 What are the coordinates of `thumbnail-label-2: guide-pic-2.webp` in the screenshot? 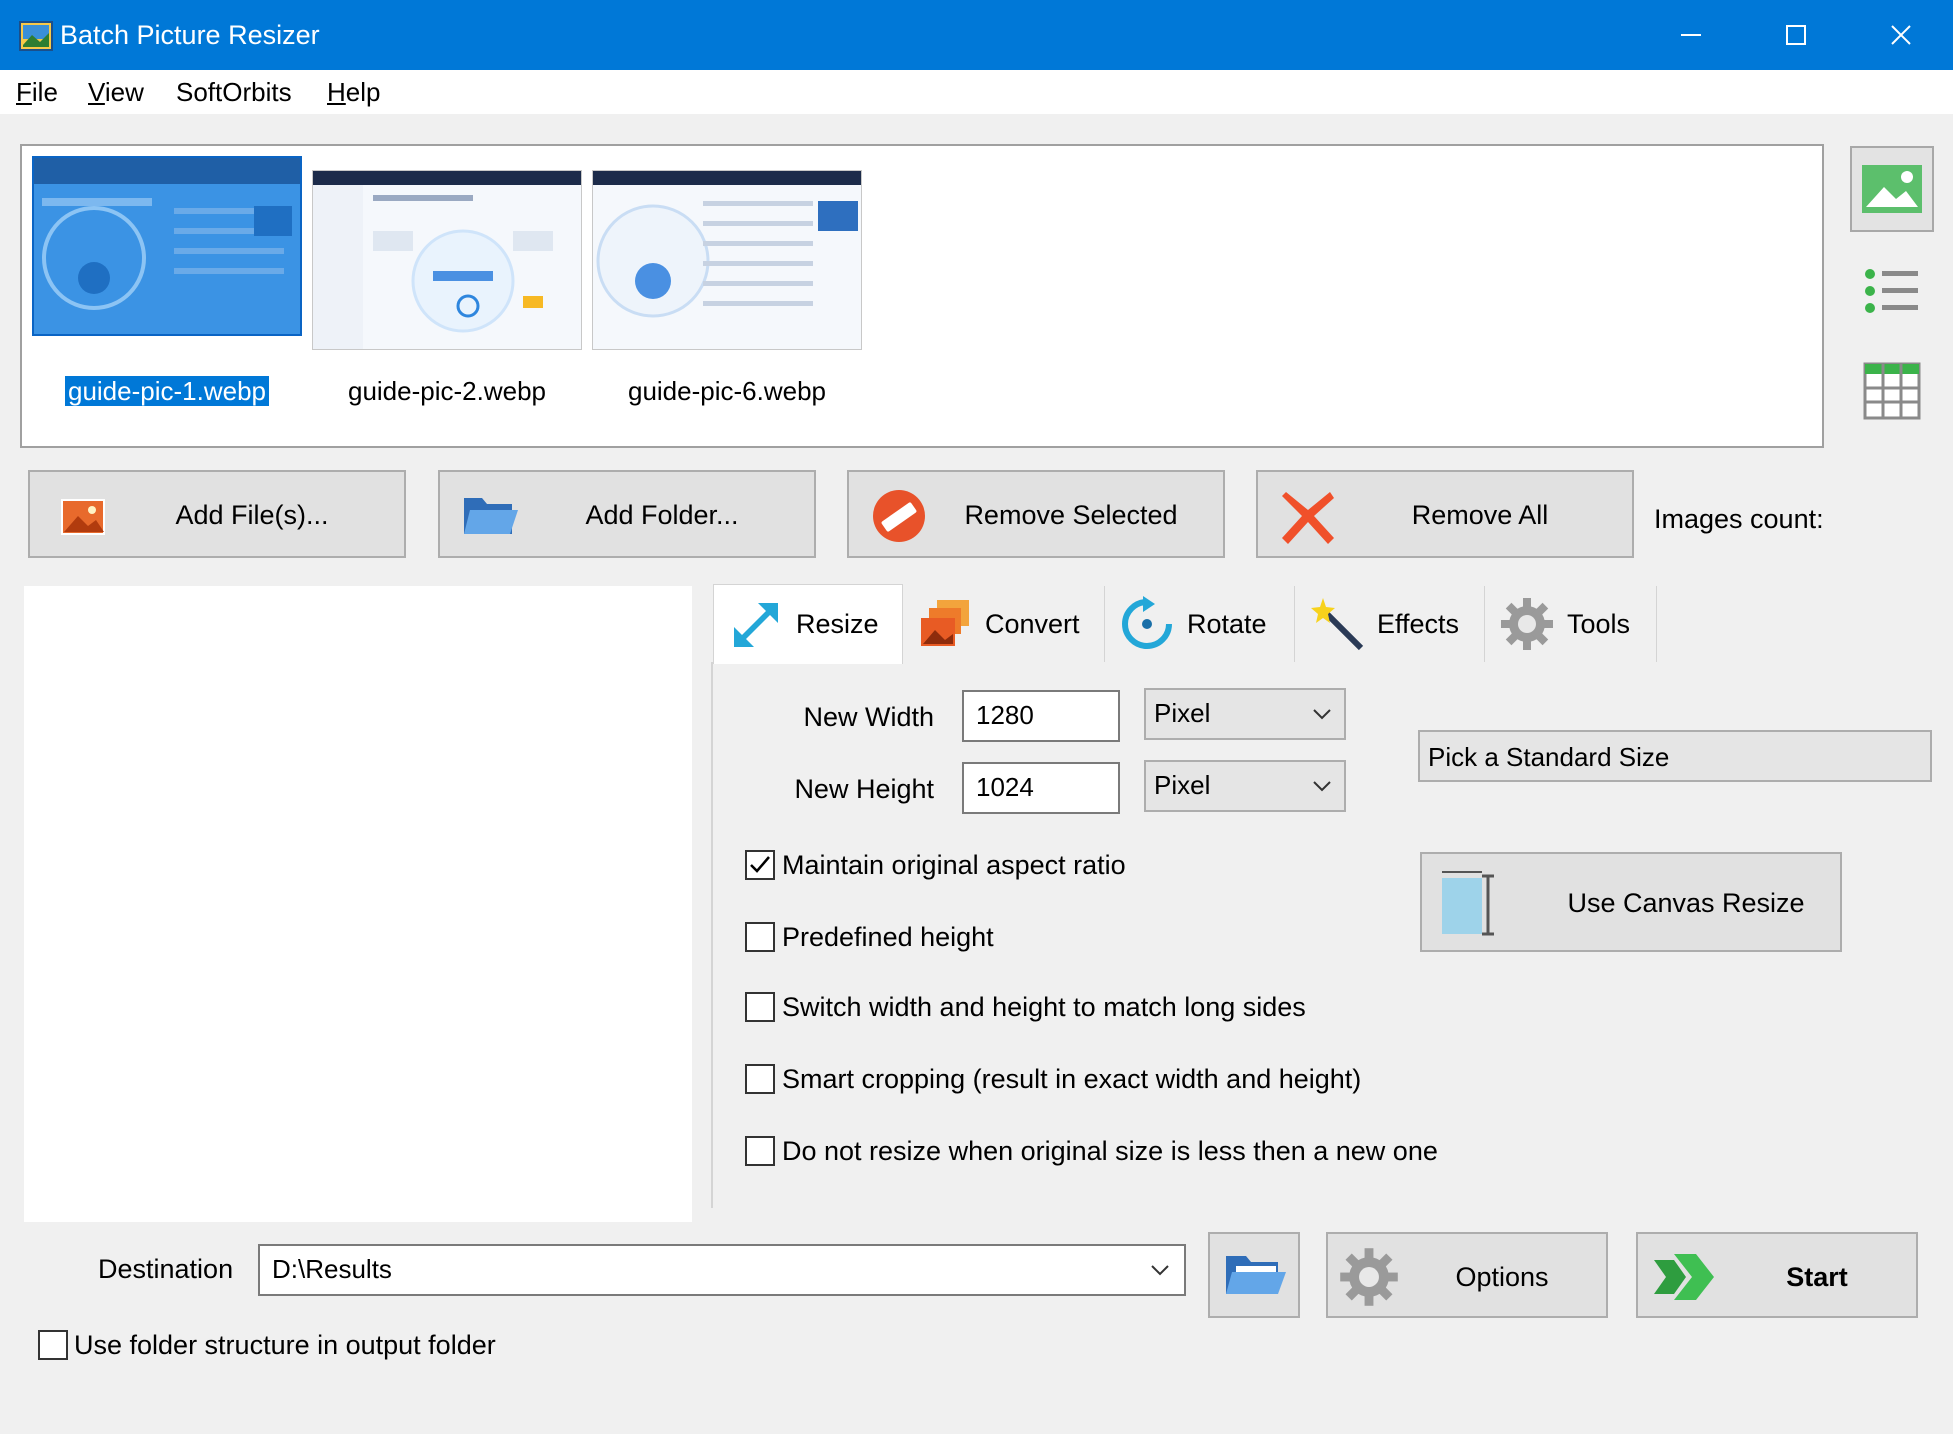 It's located at (447, 391).